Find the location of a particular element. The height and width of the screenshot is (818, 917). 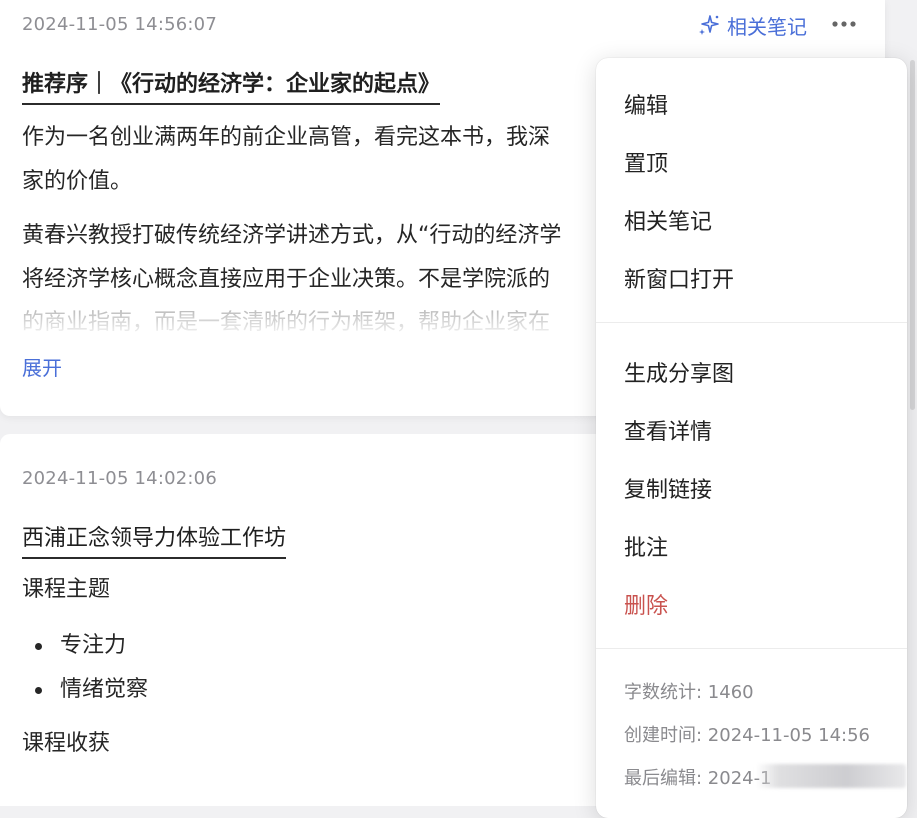

menu-item-edit: 编辑 is located at coordinates (646, 104).